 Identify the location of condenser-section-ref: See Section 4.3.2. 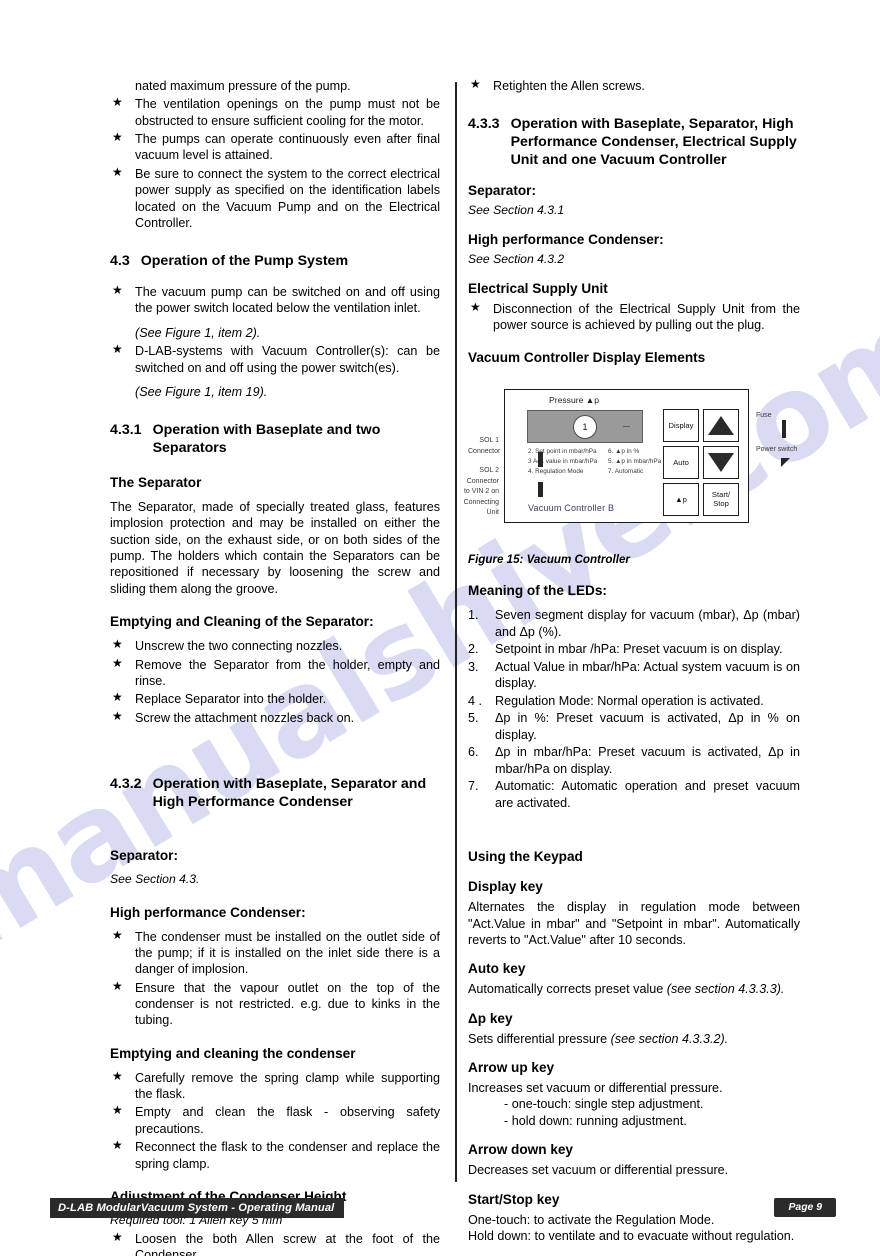
(516, 258).